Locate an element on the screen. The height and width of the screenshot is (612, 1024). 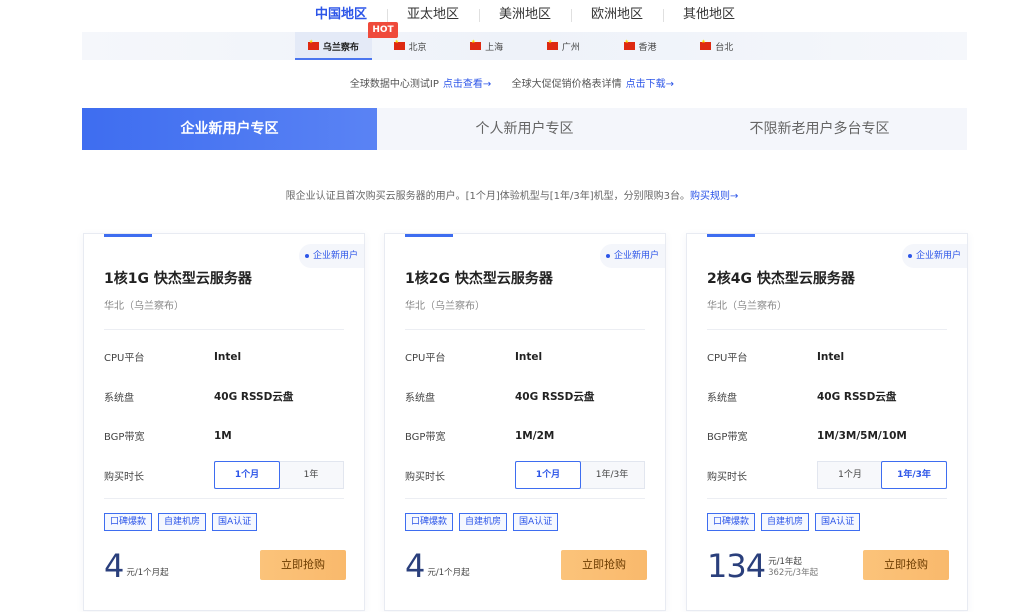
price-value: 134 is located at coordinates (736, 566).